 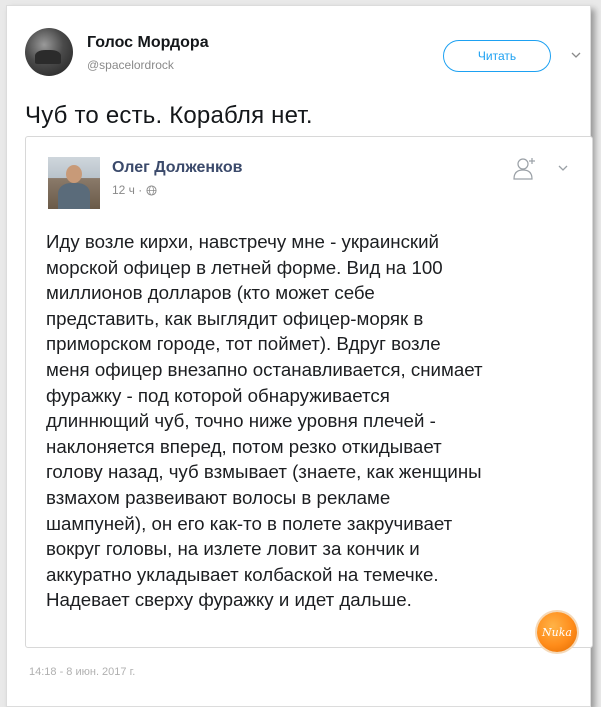 I want to click on body-line: взмахом развеивают волосы в рекламе, so click(x=218, y=497).